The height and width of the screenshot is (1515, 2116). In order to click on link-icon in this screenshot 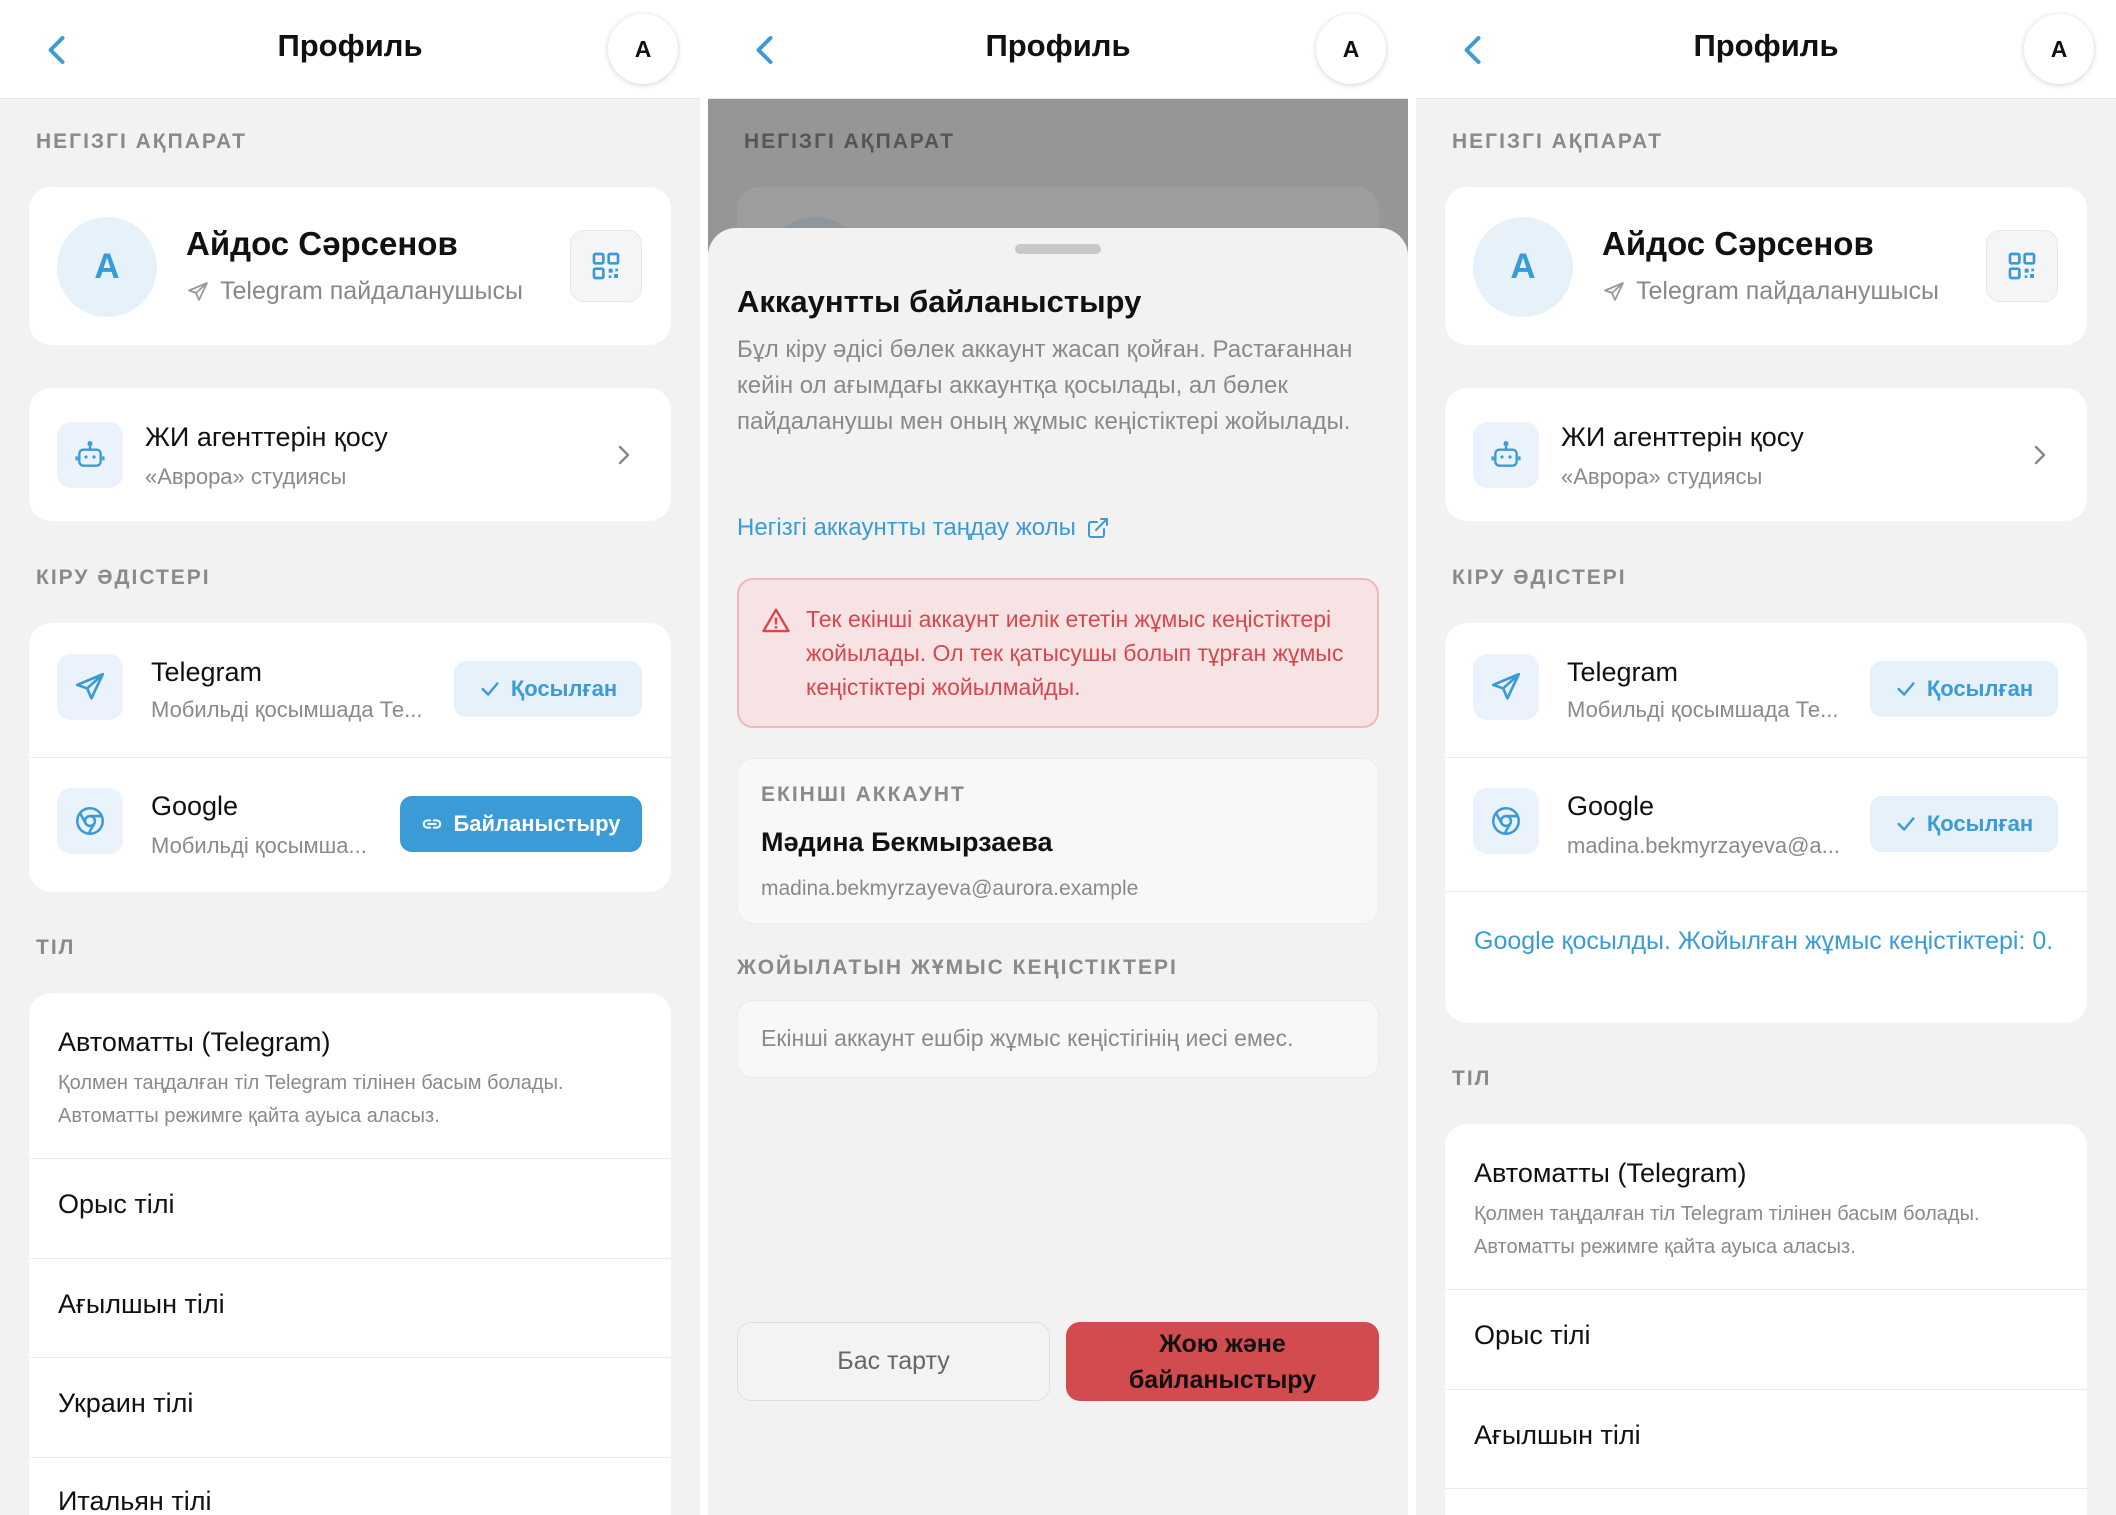, I will do `click(432, 824)`.